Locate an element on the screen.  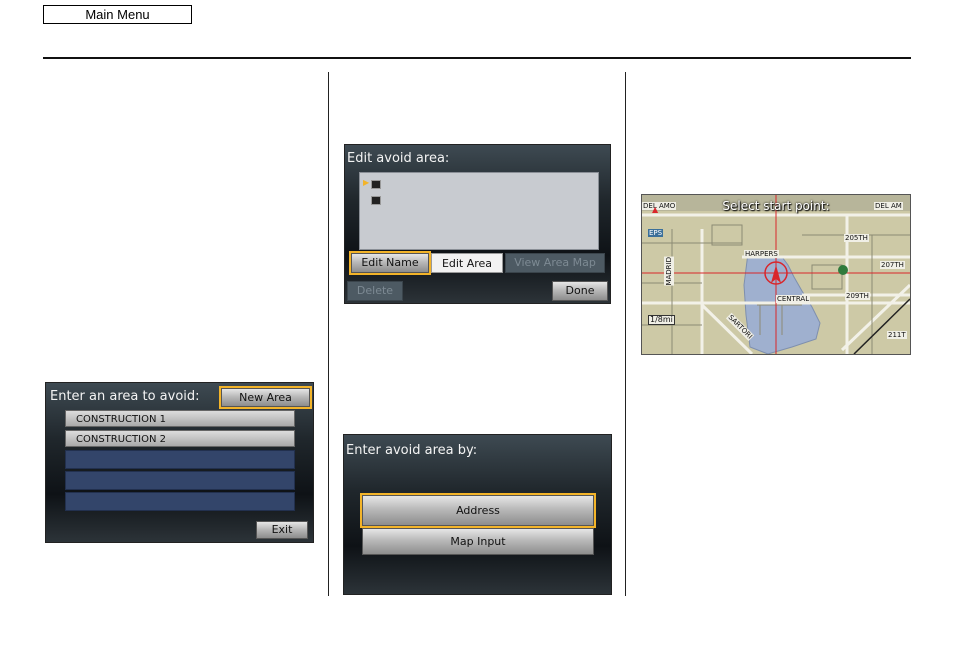
road-label: 207TH is located at coordinates (892, 265).